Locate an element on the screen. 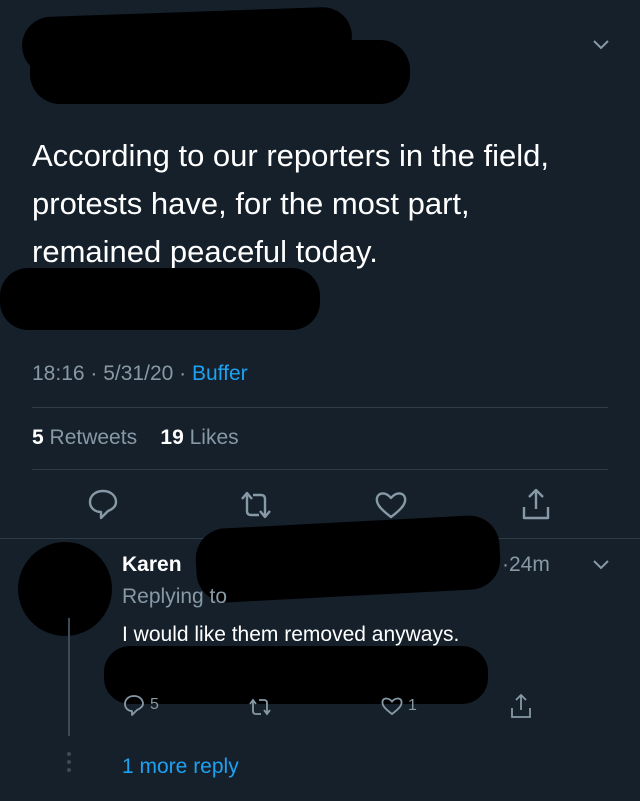  likes-stat: 19 Likes is located at coordinates (199, 437).